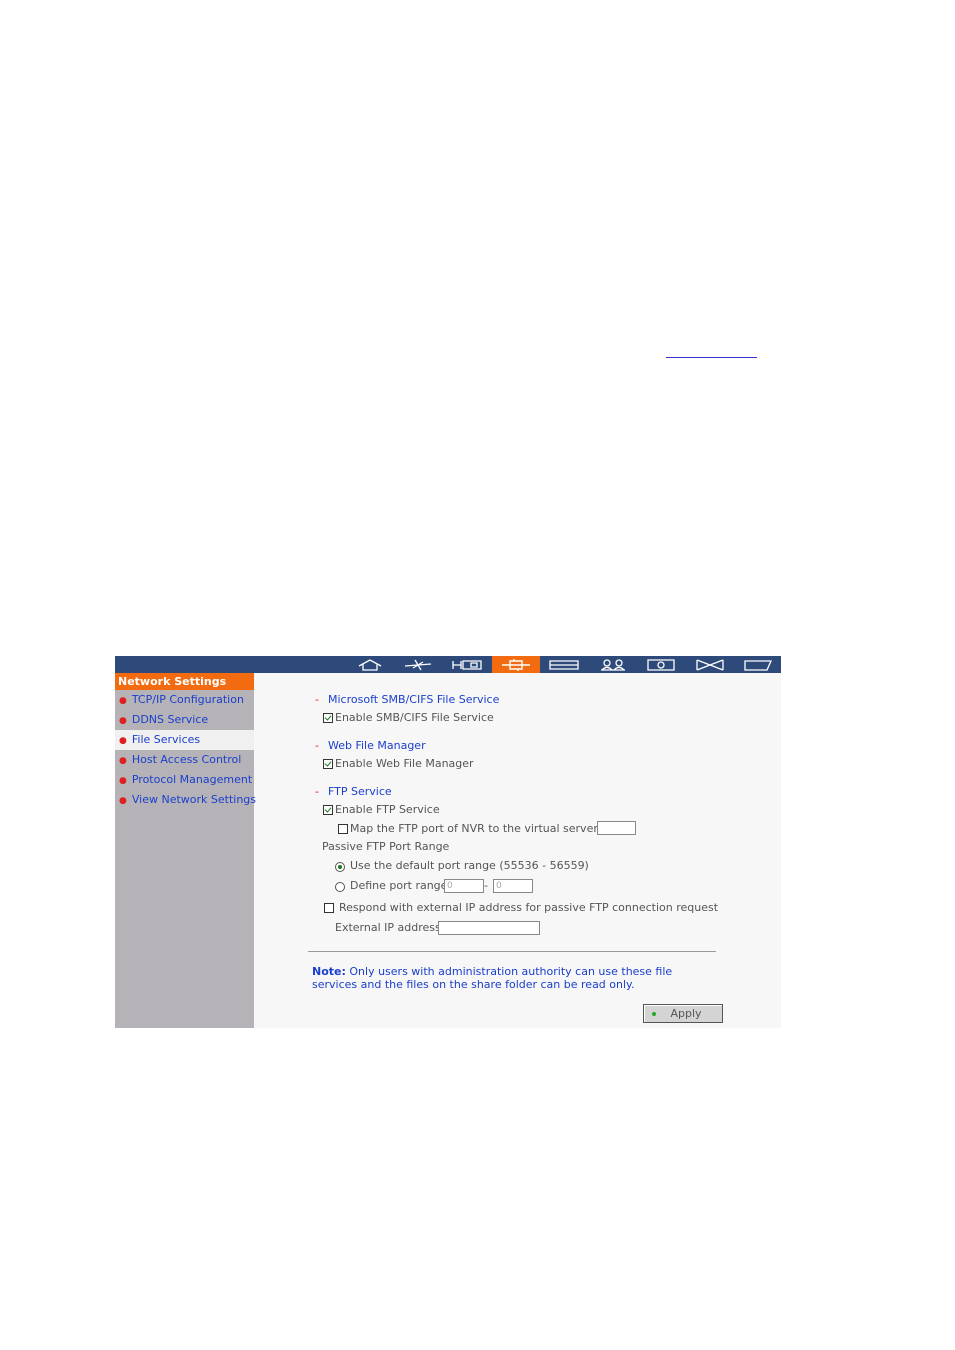 This screenshot has height=1350, width=955. I want to click on network-icon, so click(516, 664).